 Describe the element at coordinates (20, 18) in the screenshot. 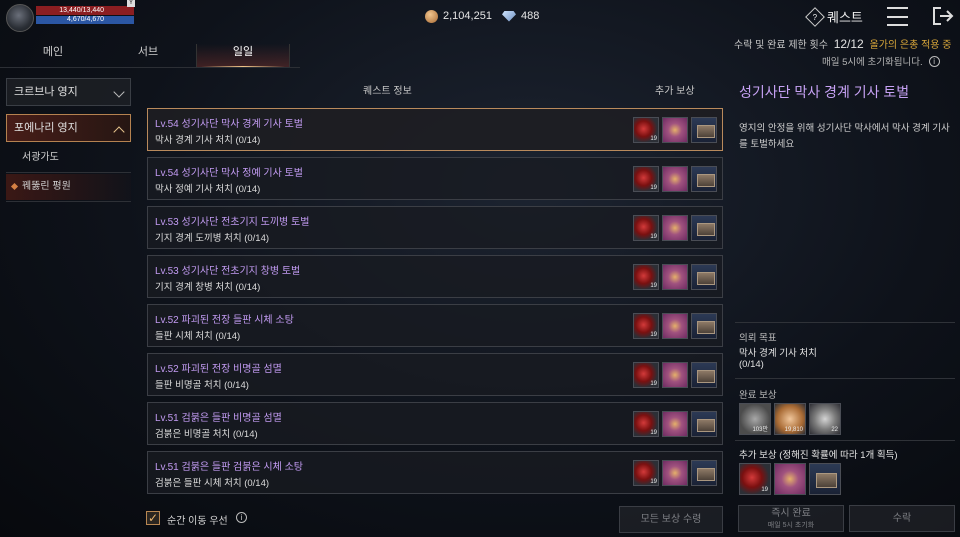

I see `player-avatar` at that location.